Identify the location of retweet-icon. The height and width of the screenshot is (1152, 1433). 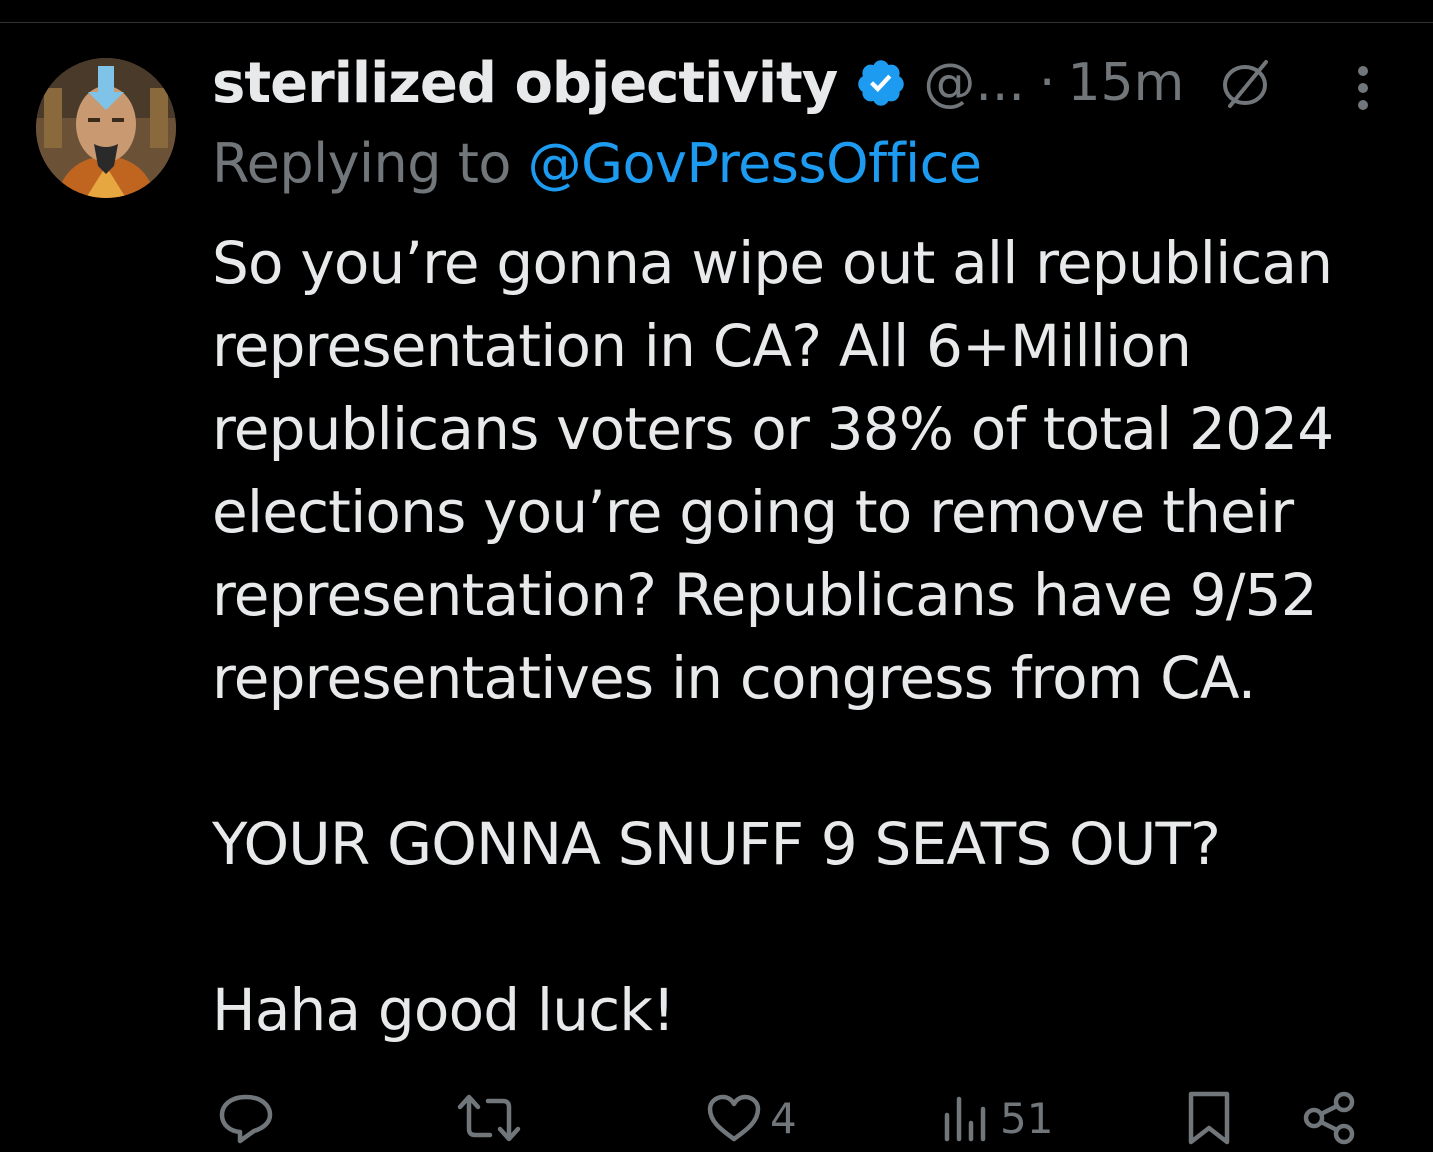
(489, 1118).